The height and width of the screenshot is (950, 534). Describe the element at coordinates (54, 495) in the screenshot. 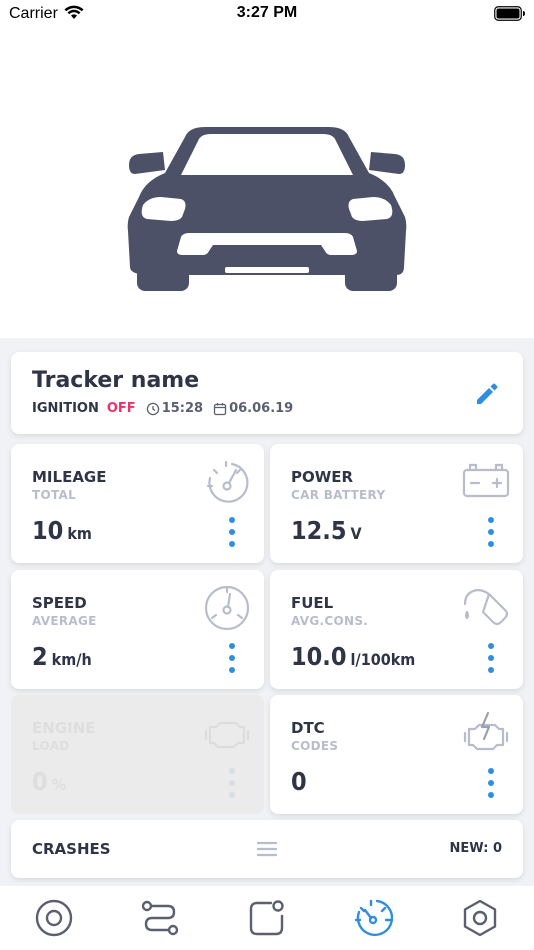

I see `tile-subtitle: TOTAL` at that location.